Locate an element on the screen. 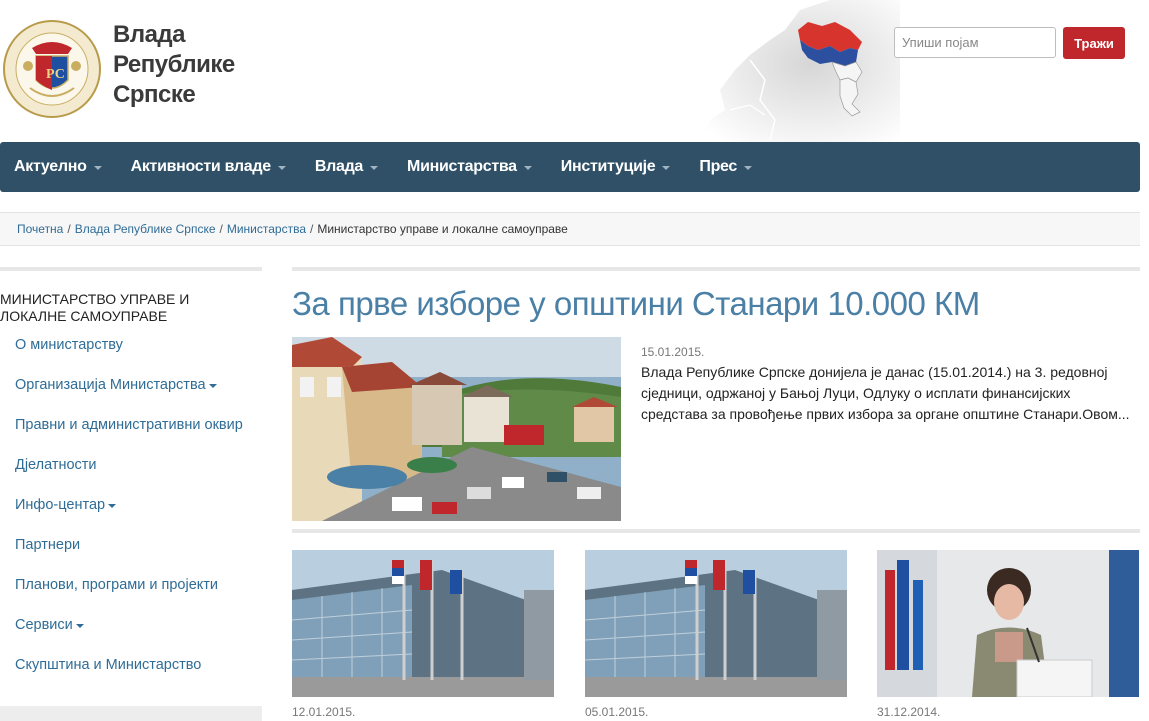 The width and height of the screenshot is (1149, 721). nav-item-institucije: Институције is located at coordinates (616, 167).